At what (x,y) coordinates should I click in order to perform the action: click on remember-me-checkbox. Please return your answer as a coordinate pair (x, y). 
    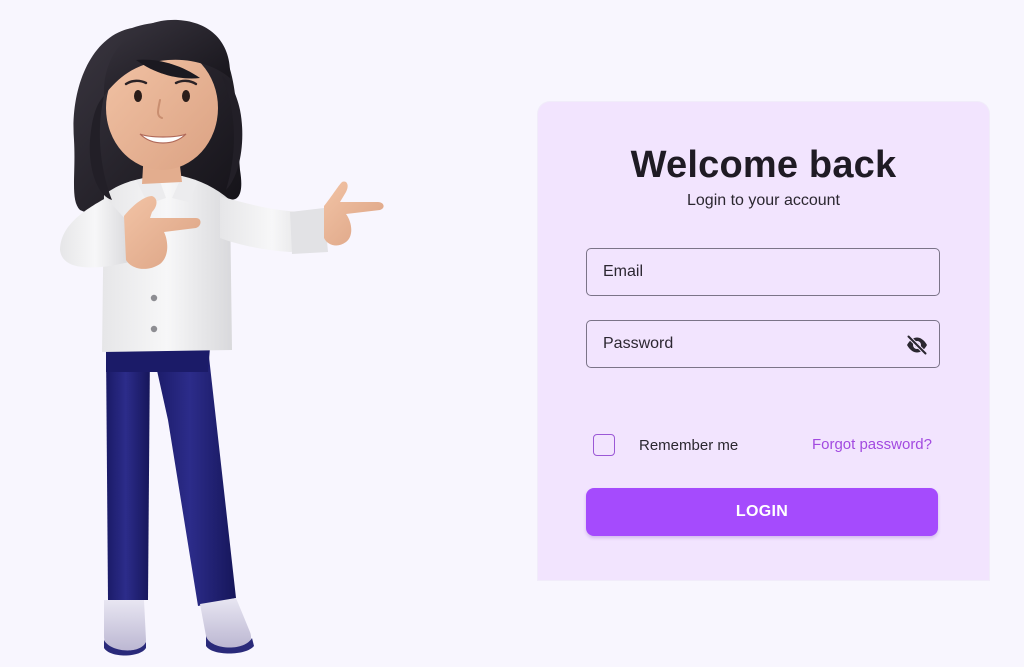
    Looking at the image, I should click on (604, 445).